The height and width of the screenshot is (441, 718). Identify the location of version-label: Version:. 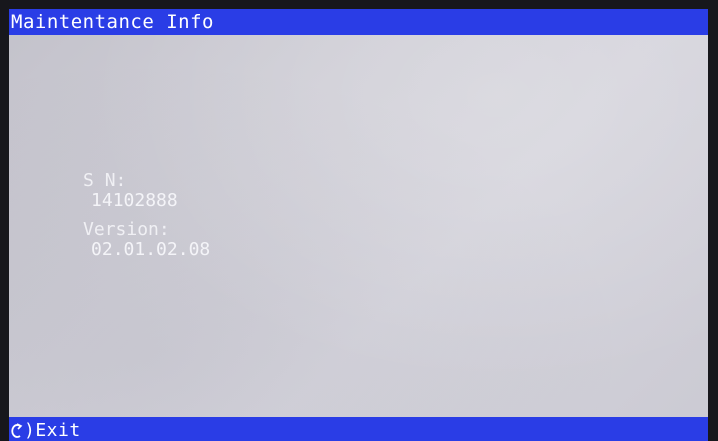
(126, 229).